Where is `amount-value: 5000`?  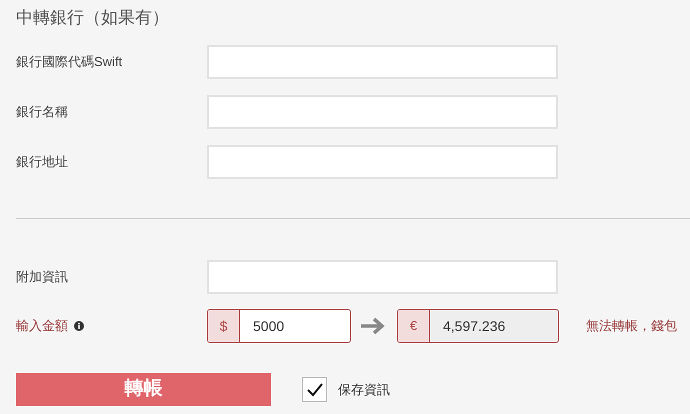
amount-value: 5000 is located at coordinates (268, 326).